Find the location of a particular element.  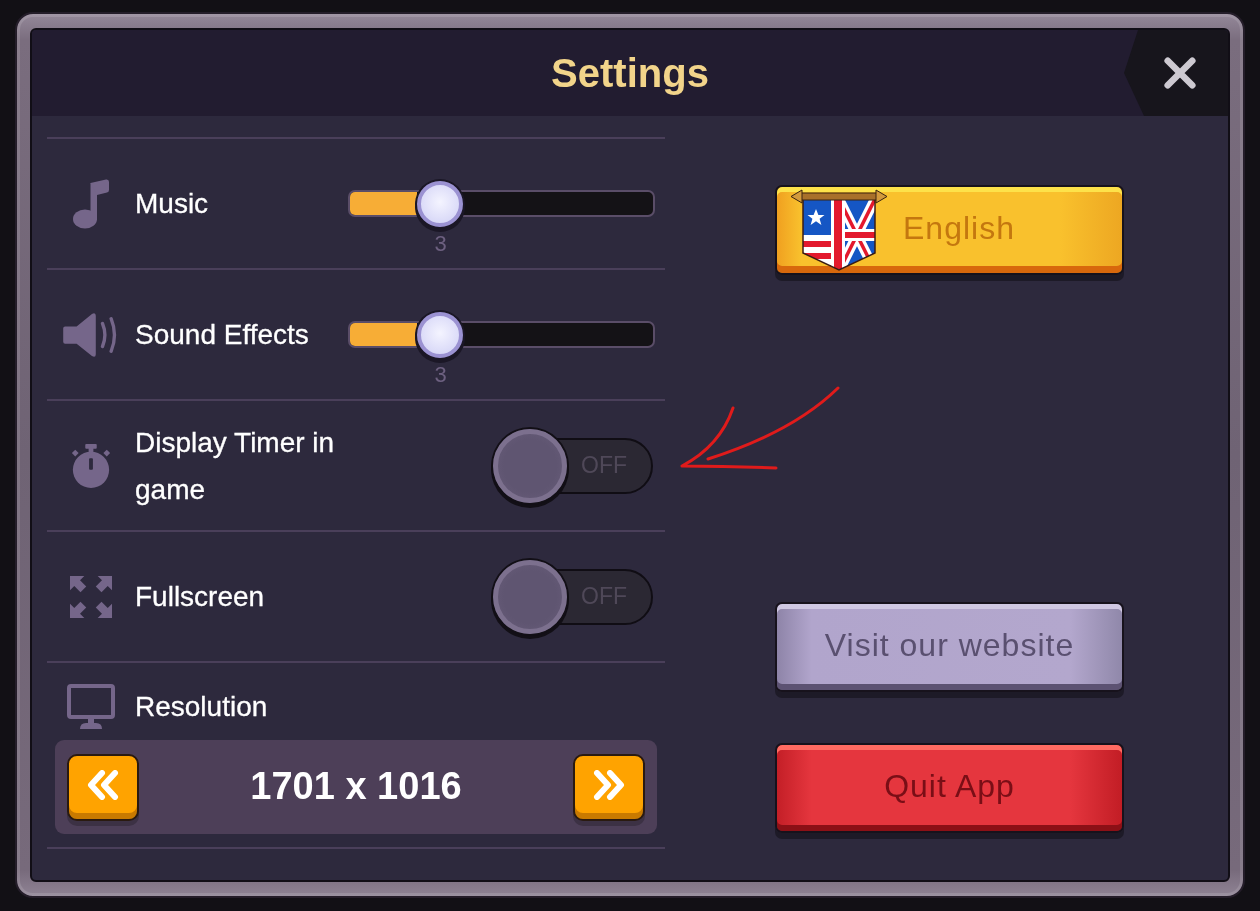

resolution-value: 1701 x 1016 is located at coordinates (356, 786).